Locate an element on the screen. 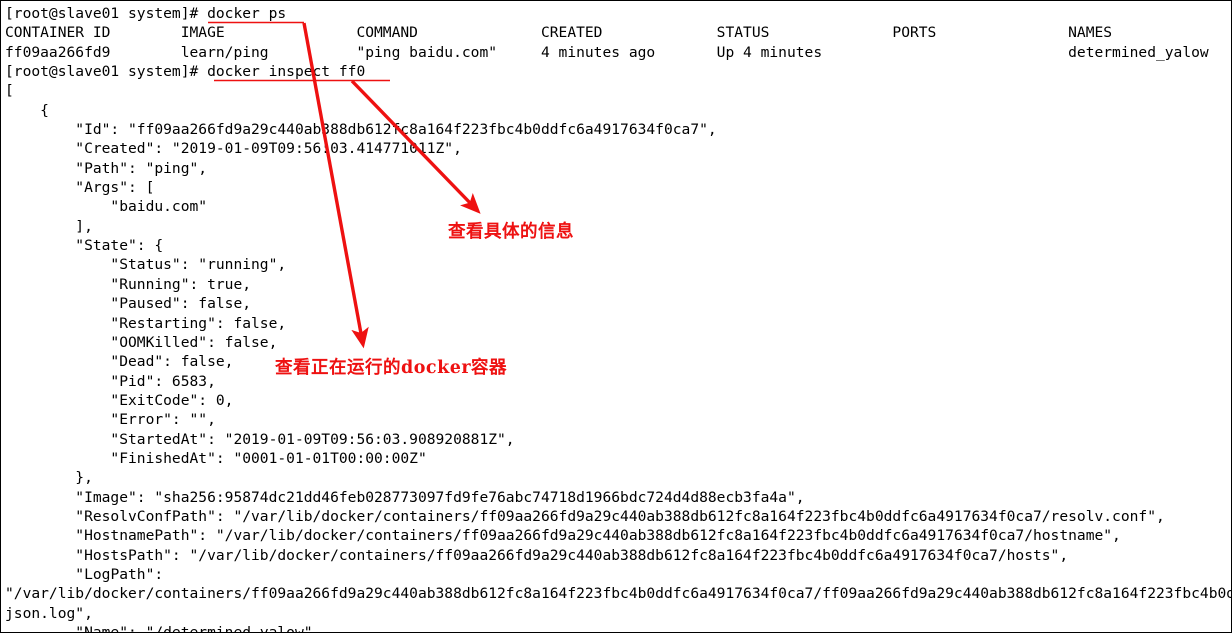 The image size is (1232, 633). annotation-label-inspect-info: 查看具体的信息 is located at coordinates (511, 232).